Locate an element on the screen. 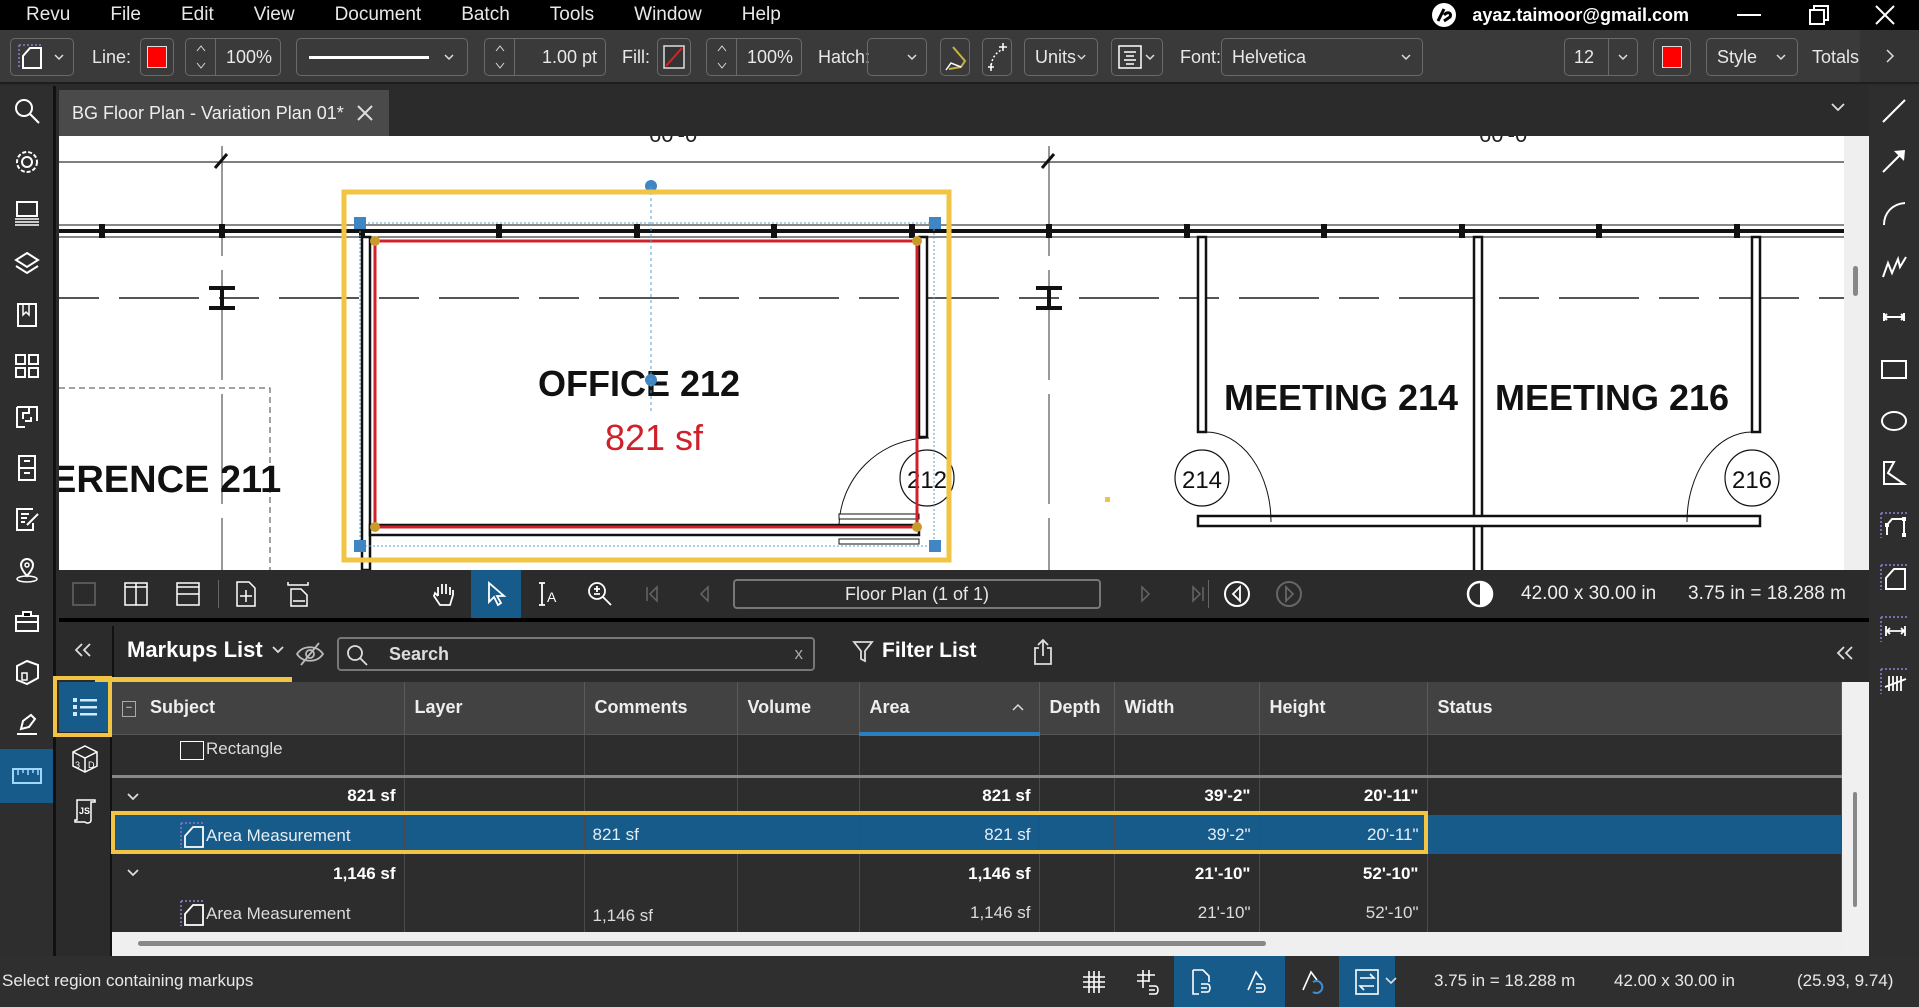  tool-chest-panel-button is located at coordinates (26, 366).